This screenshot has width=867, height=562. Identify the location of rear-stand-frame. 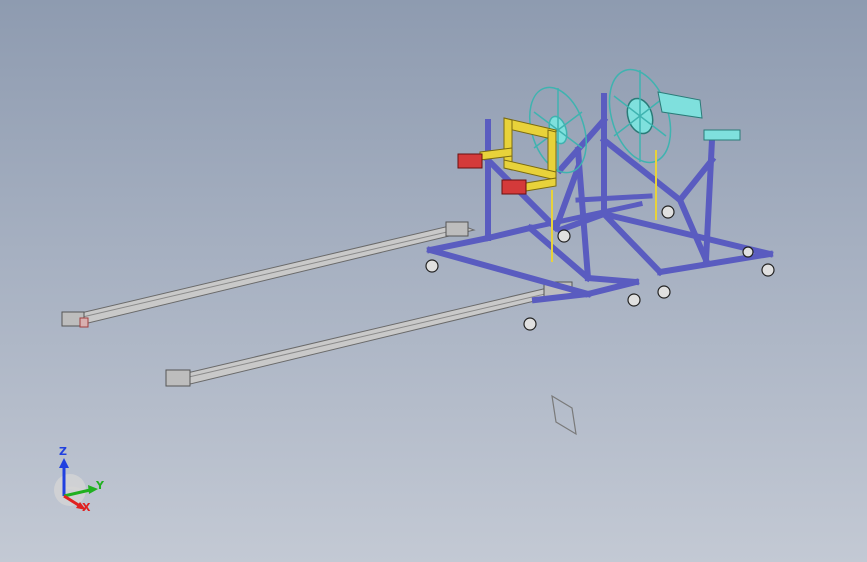
(664, 185).